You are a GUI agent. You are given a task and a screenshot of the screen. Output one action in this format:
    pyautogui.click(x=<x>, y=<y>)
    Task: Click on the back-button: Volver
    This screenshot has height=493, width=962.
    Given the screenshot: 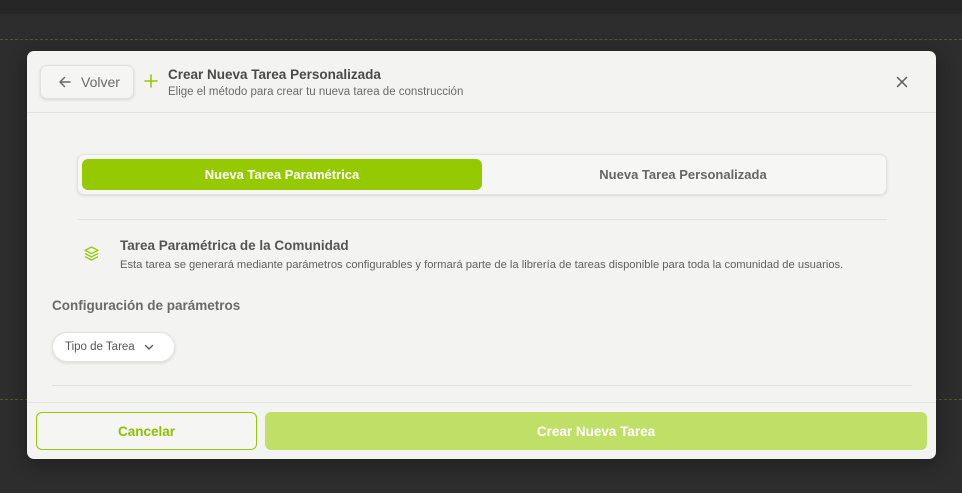 What is the action you would take?
    pyautogui.click(x=87, y=82)
    